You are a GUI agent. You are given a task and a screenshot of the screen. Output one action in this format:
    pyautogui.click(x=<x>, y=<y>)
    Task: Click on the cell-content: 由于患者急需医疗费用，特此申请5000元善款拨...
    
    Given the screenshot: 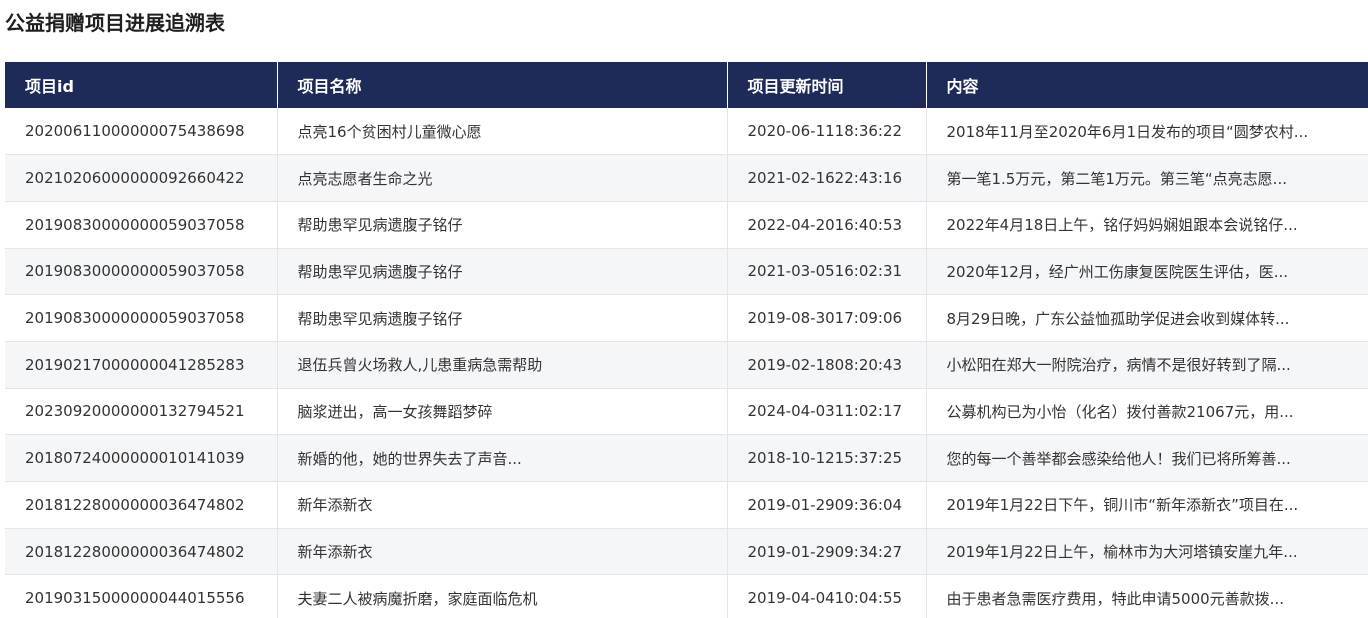 What is the action you would take?
    pyautogui.click(x=1147, y=596)
    